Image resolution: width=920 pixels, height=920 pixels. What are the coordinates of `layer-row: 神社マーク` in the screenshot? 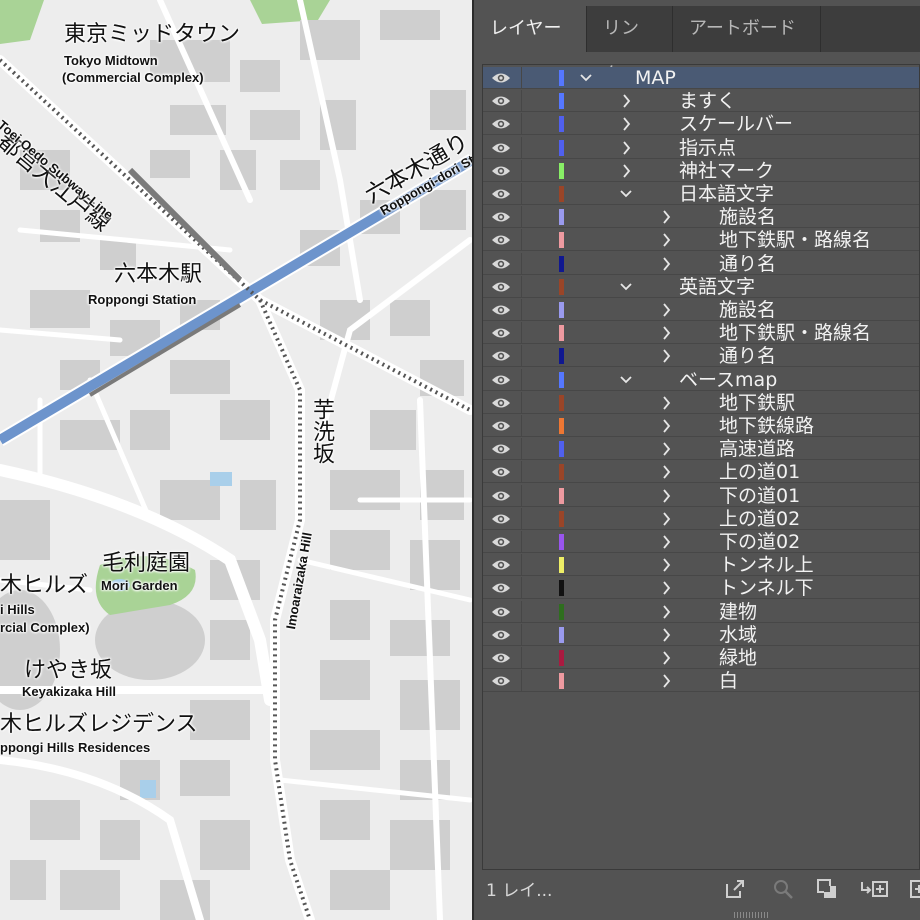 It's located at (701, 170).